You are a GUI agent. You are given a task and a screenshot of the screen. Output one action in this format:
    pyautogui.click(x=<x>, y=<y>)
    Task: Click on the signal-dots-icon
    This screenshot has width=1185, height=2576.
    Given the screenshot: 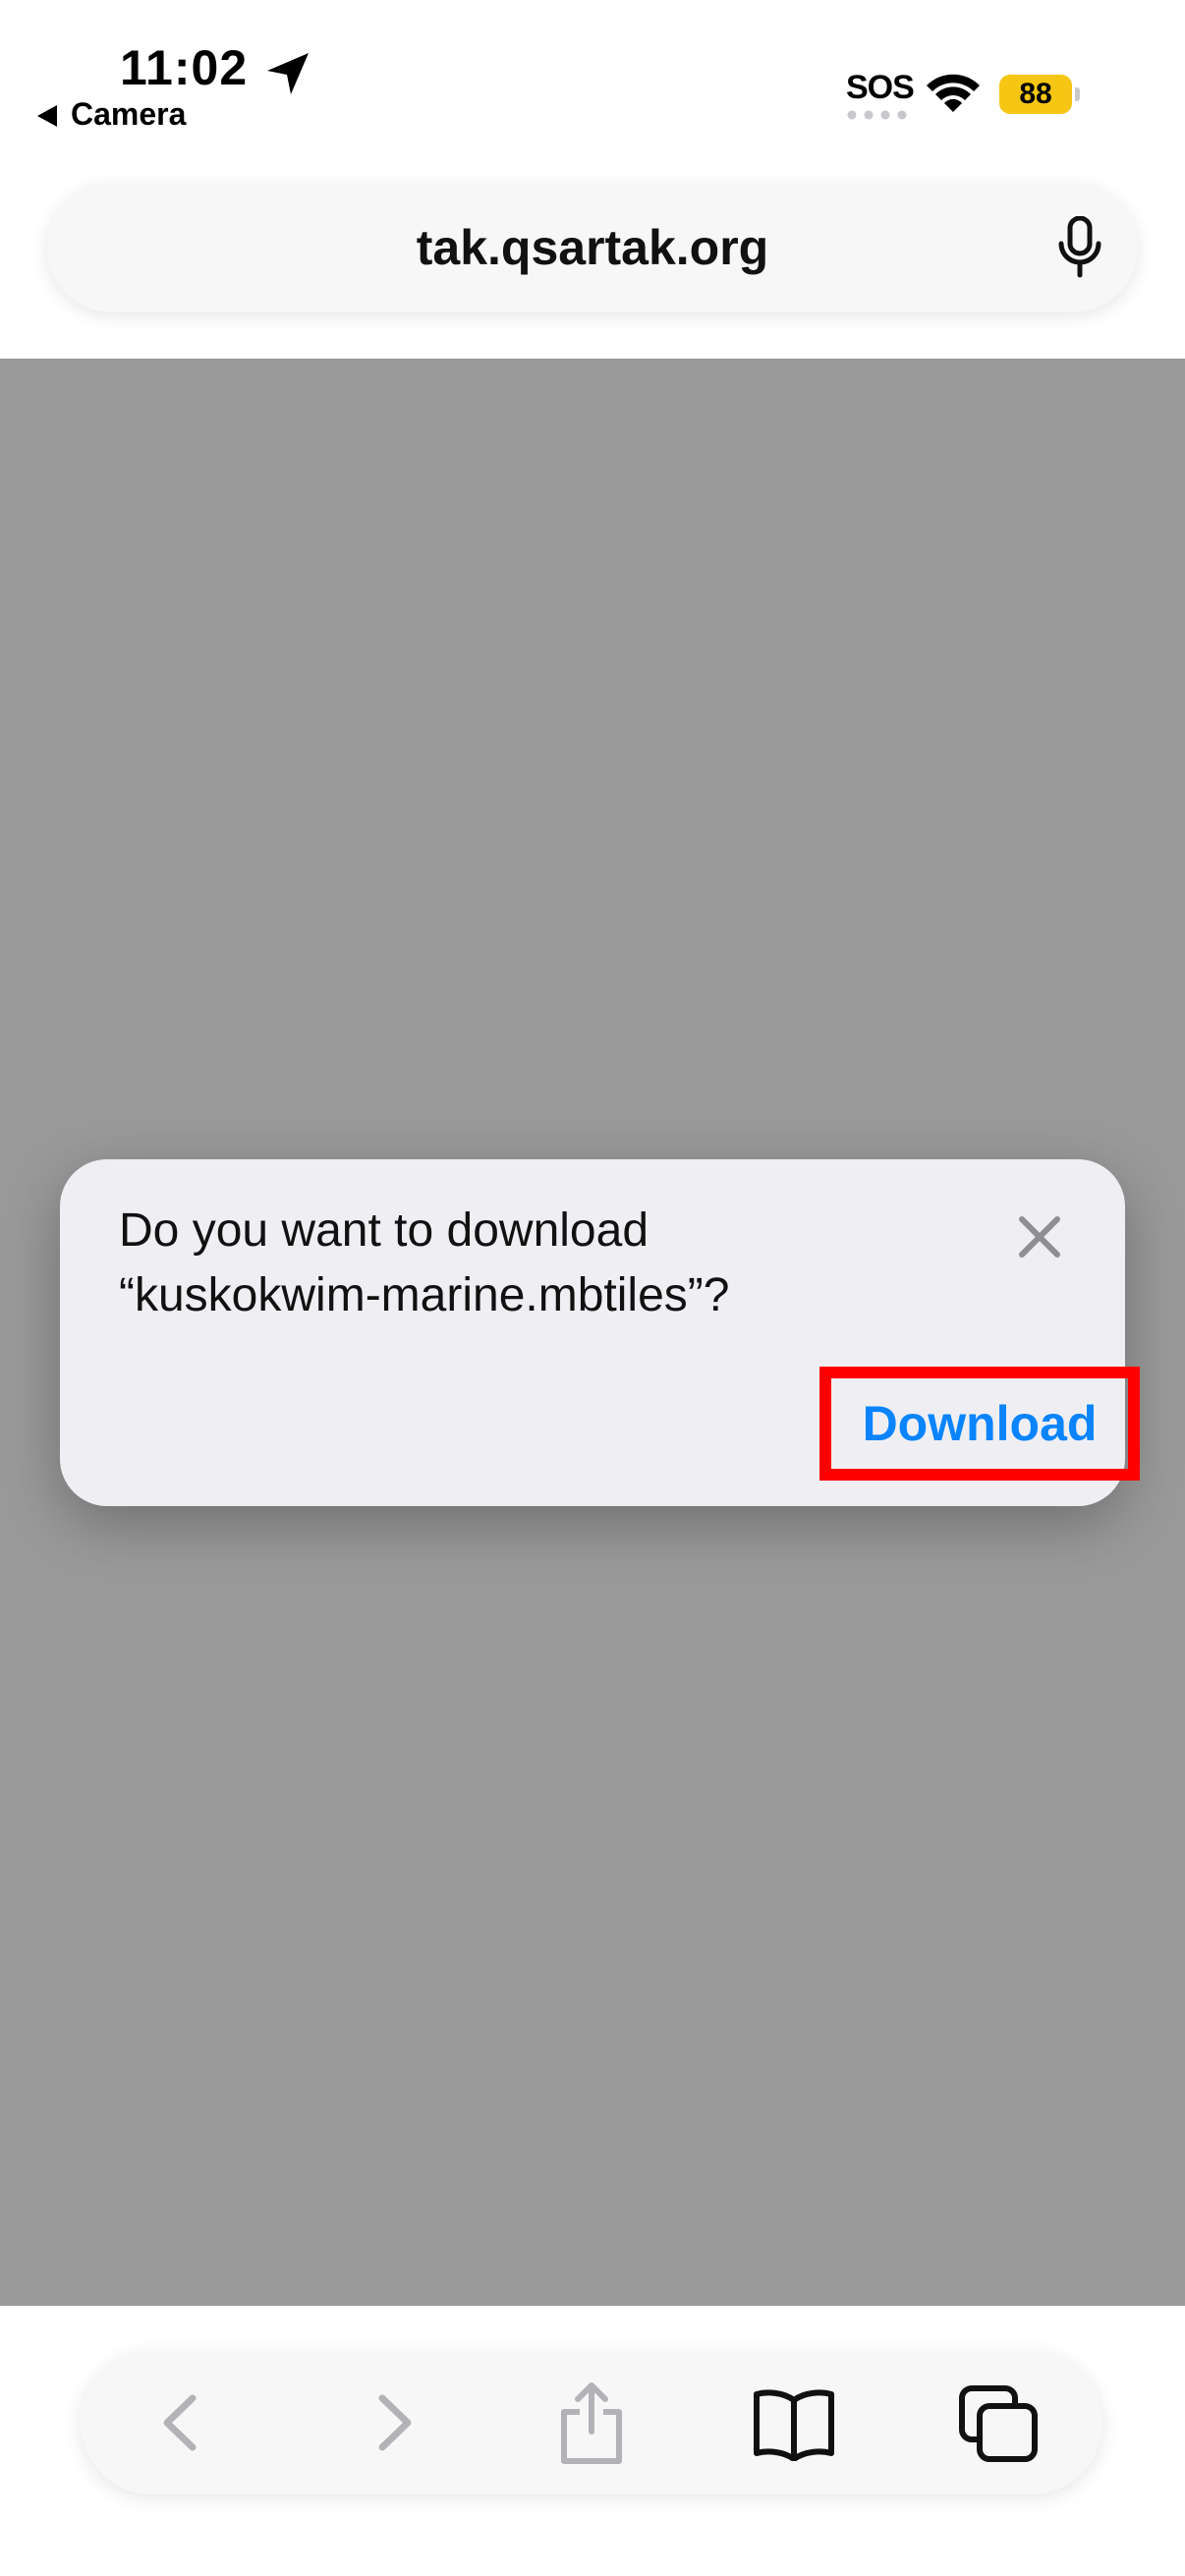 What is the action you would take?
    pyautogui.click(x=877, y=115)
    